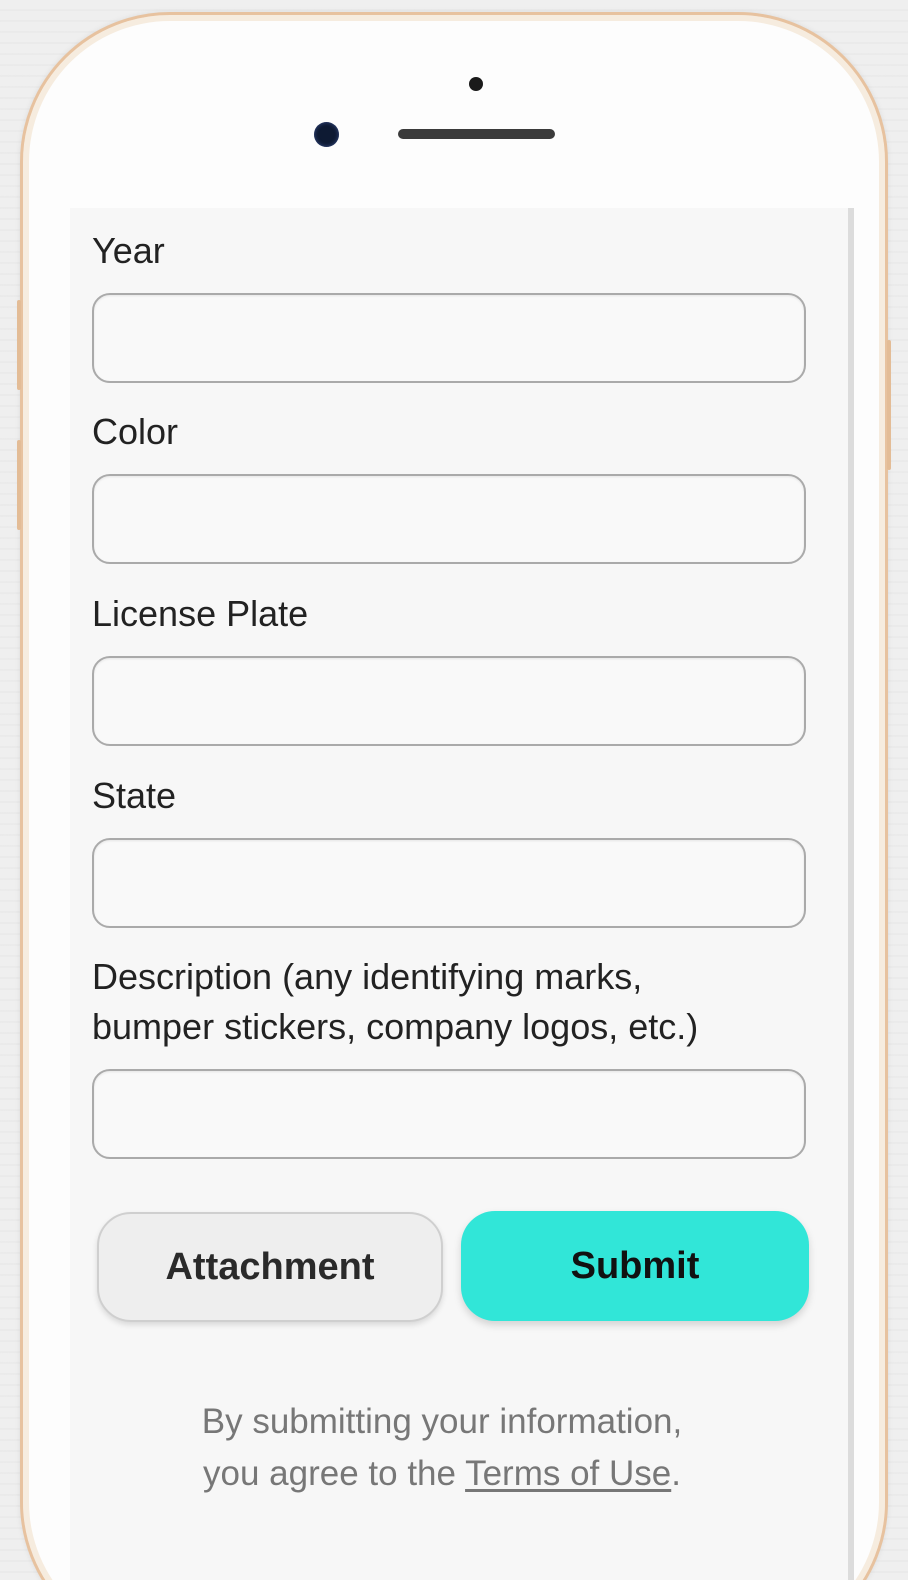 This screenshot has width=908, height=1580. Describe the element at coordinates (449, 1114) in the screenshot. I see `description-input` at that location.